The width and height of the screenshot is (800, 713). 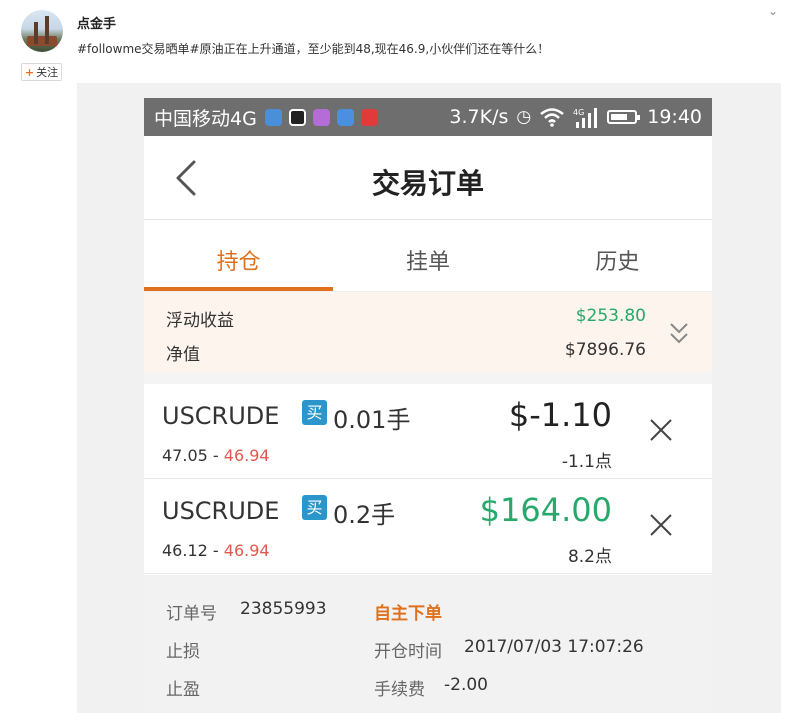 What do you see at coordinates (428, 332) in the screenshot?
I see `account-summary: 浮动收益 净值 $253.80 $7896.76` at bounding box center [428, 332].